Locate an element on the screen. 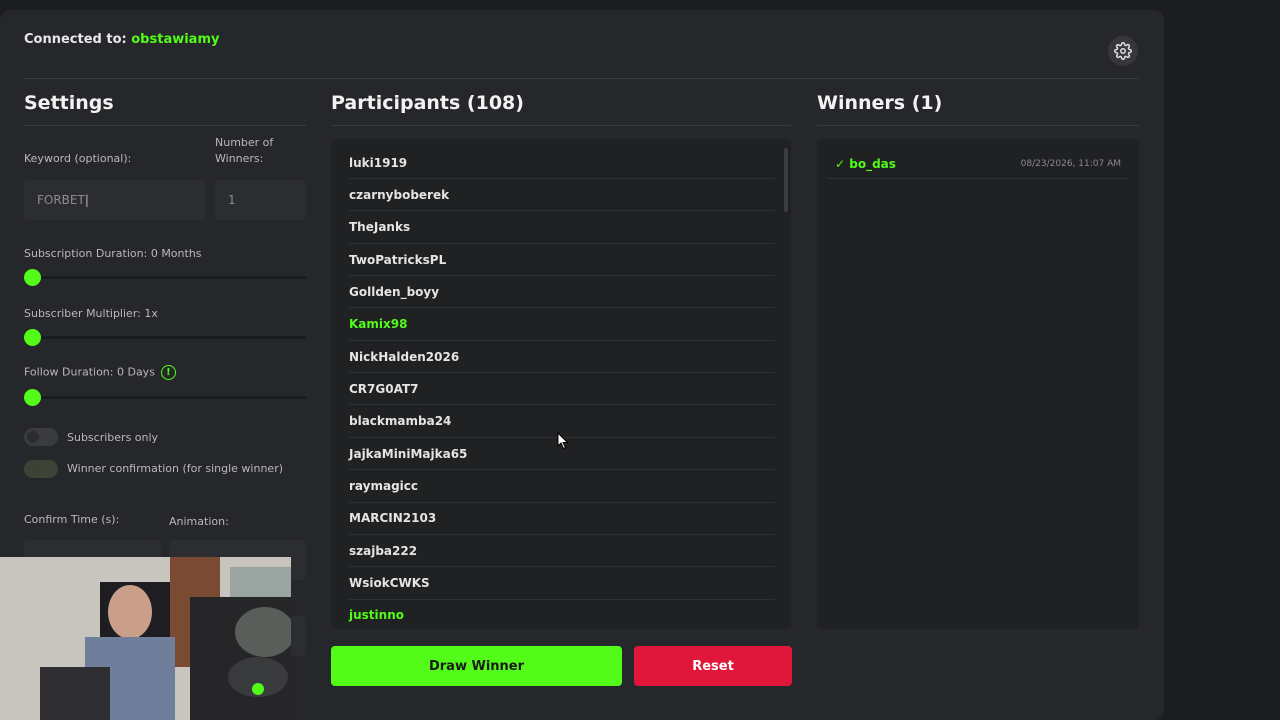  info-icon: ! is located at coordinates (168, 372).